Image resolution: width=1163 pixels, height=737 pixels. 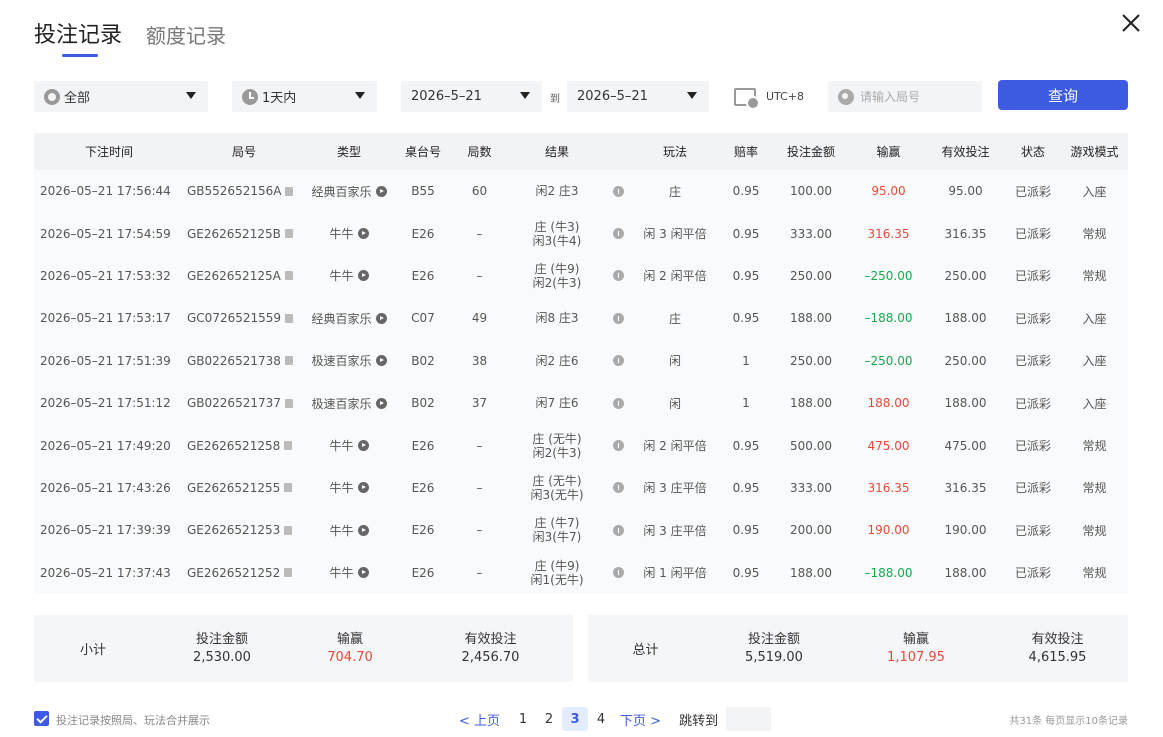 What do you see at coordinates (811, 487) in the screenshot?
I see `bet-amount: 333.00` at bounding box center [811, 487].